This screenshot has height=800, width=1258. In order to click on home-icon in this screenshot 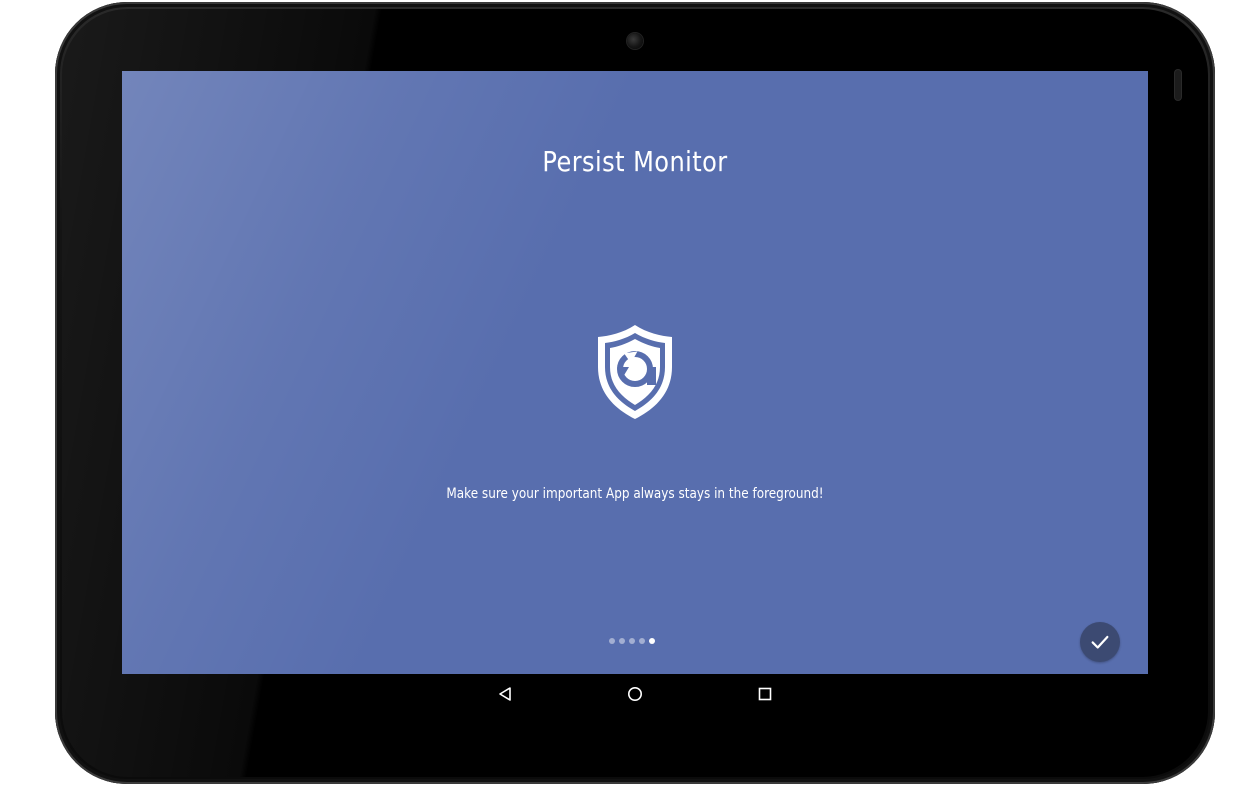, I will do `click(635, 694)`.